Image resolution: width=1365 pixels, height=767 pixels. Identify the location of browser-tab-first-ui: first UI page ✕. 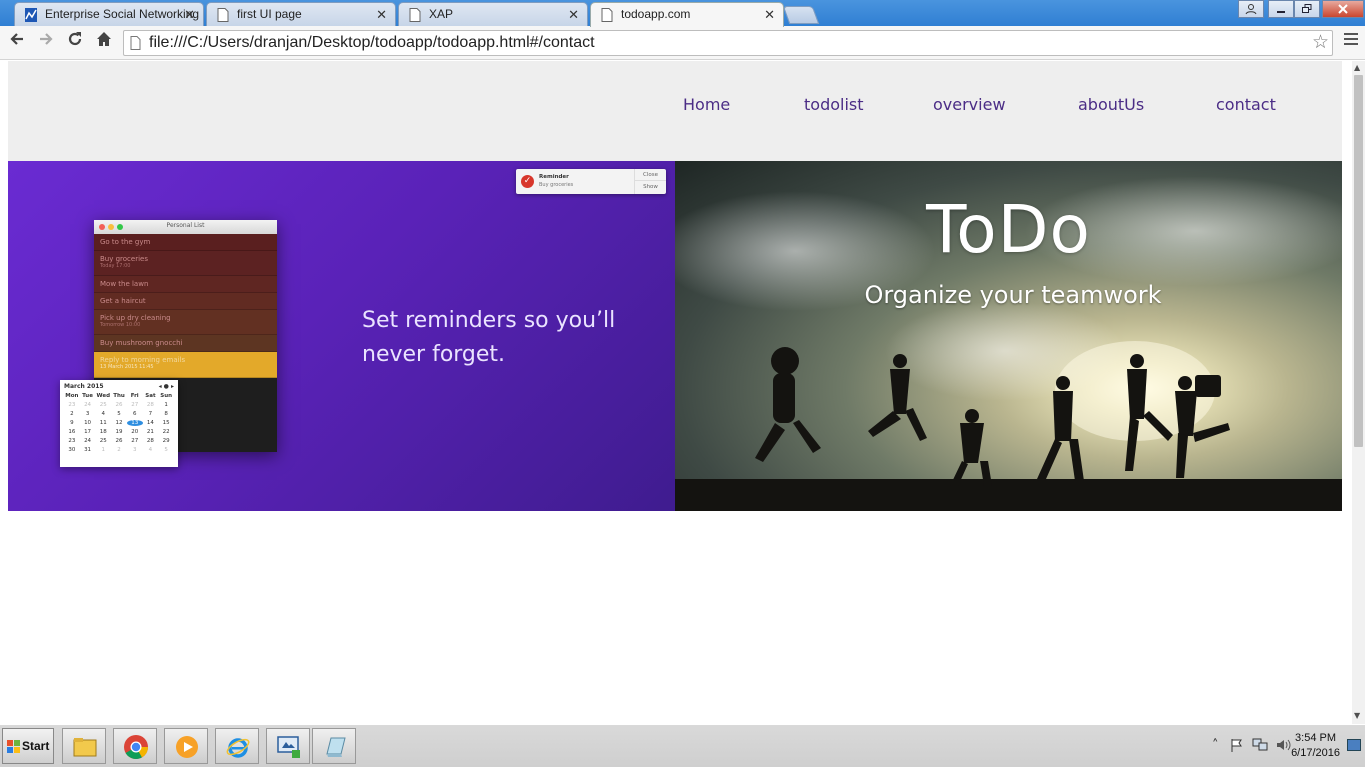
(301, 14).